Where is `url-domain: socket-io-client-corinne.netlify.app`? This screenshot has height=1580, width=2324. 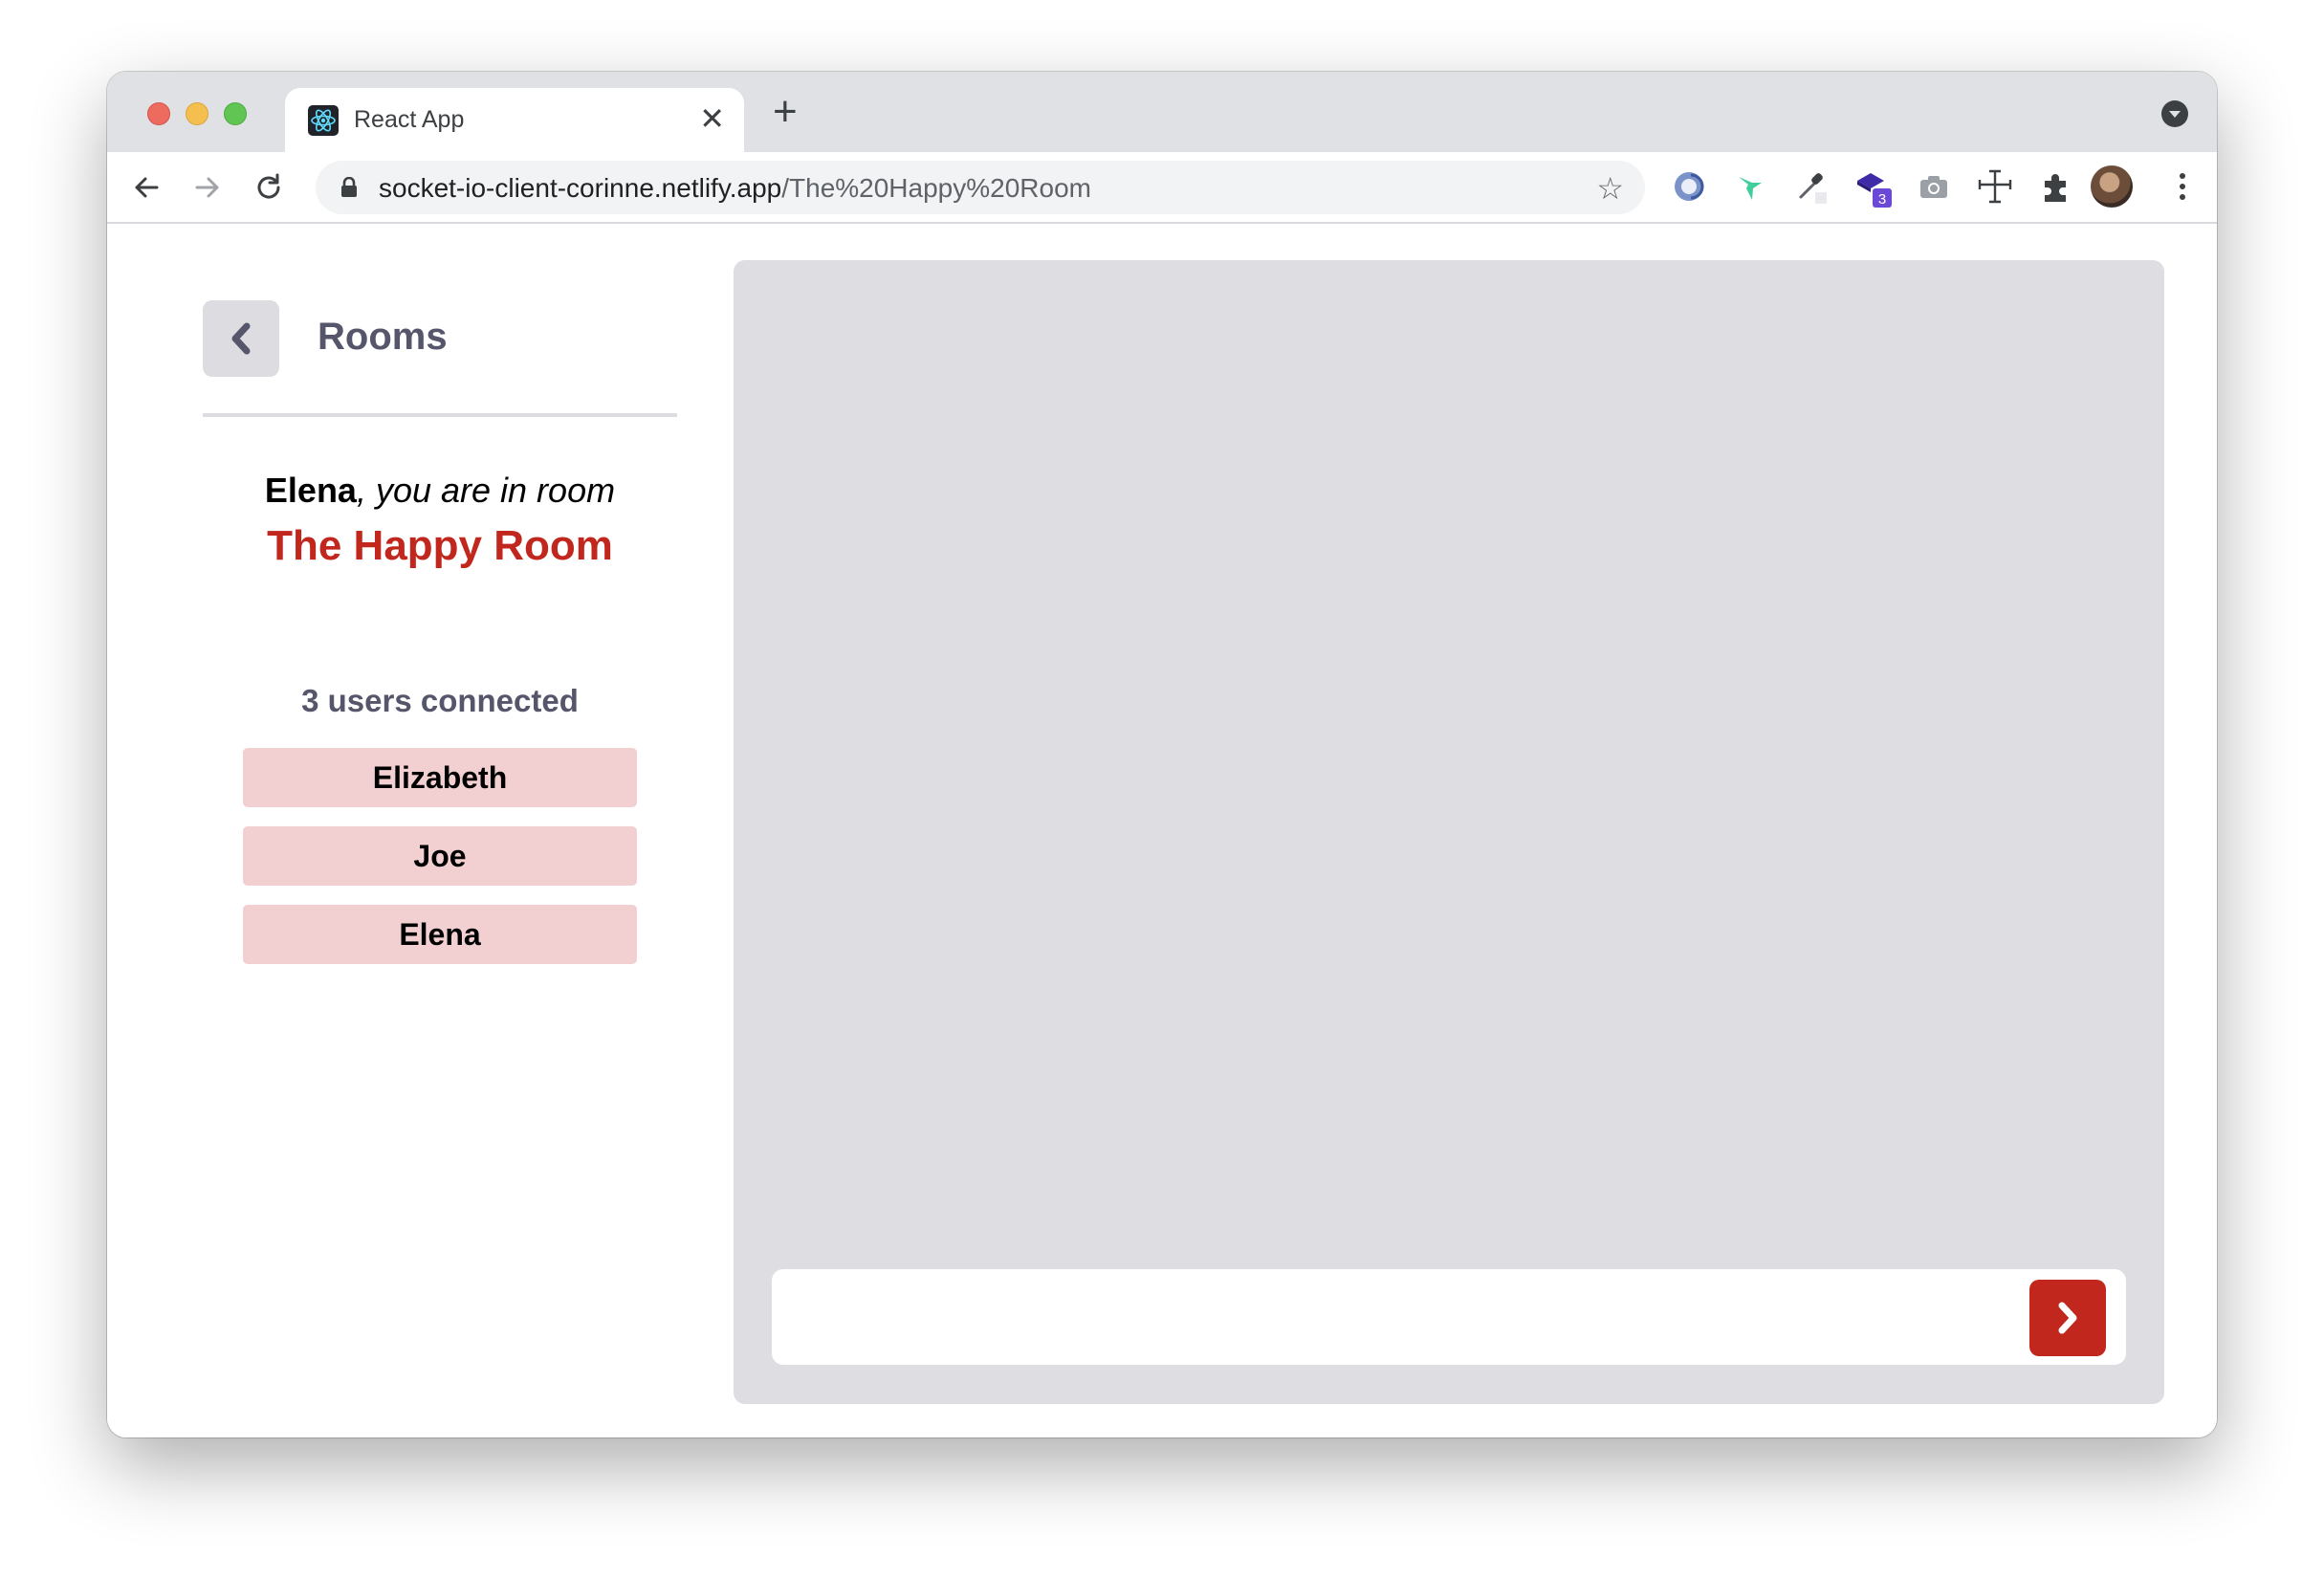
url-domain: socket-io-client-corinne.netlify.app is located at coordinates (580, 188).